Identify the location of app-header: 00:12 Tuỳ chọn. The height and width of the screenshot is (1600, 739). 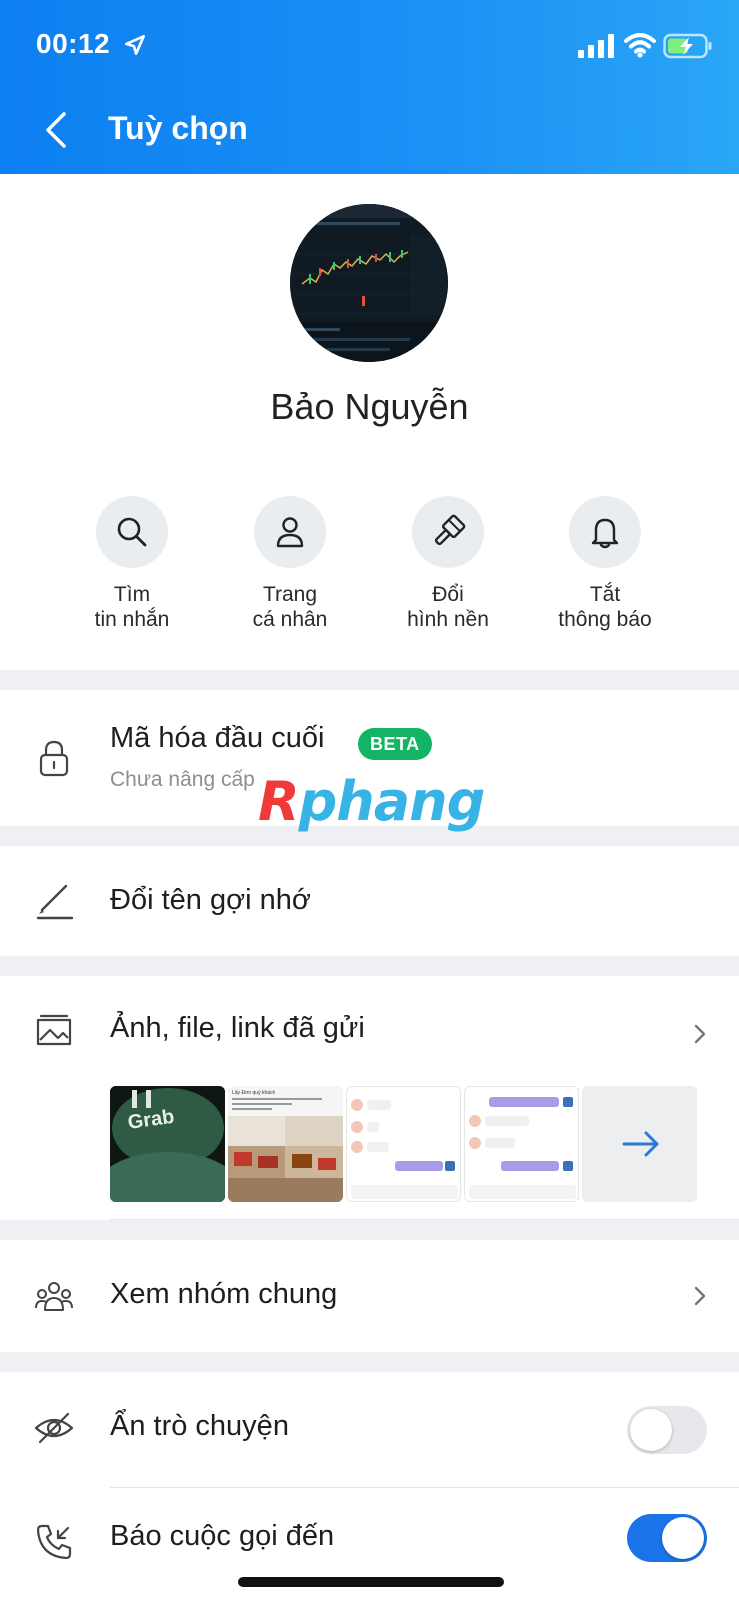
(369, 87).